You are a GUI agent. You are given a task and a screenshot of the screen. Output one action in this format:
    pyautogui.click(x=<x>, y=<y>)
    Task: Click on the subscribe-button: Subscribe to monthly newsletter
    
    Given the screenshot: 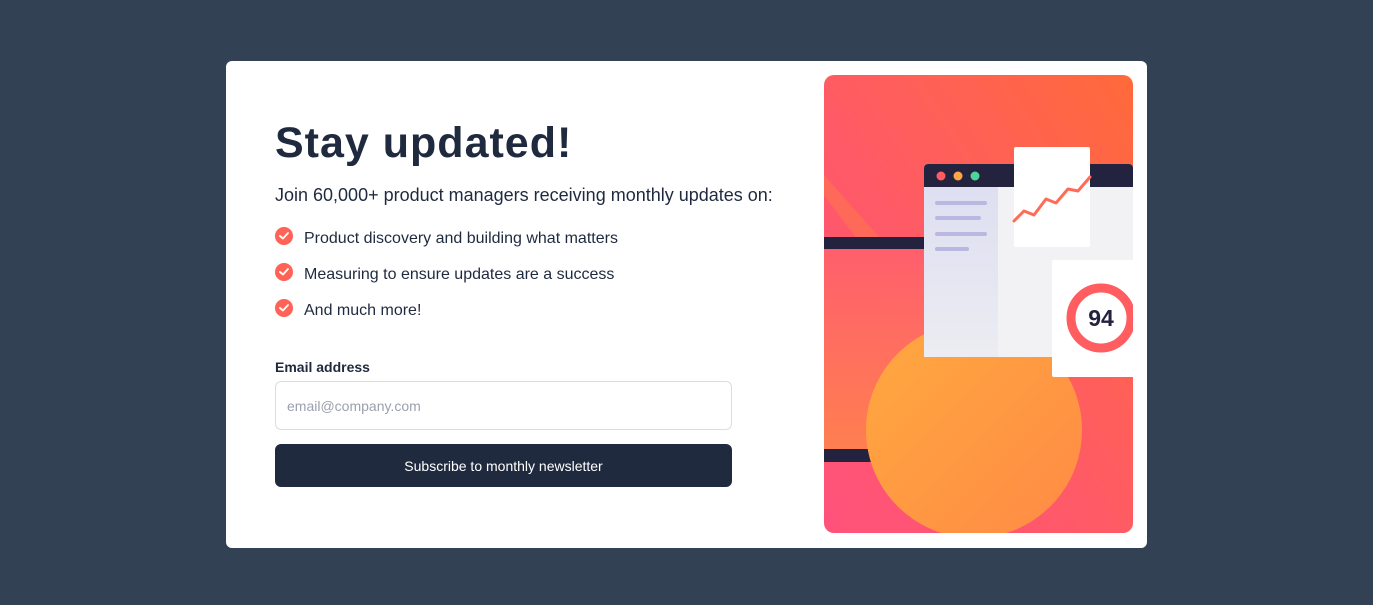 What is the action you would take?
    pyautogui.click(x=503, y=465)
    